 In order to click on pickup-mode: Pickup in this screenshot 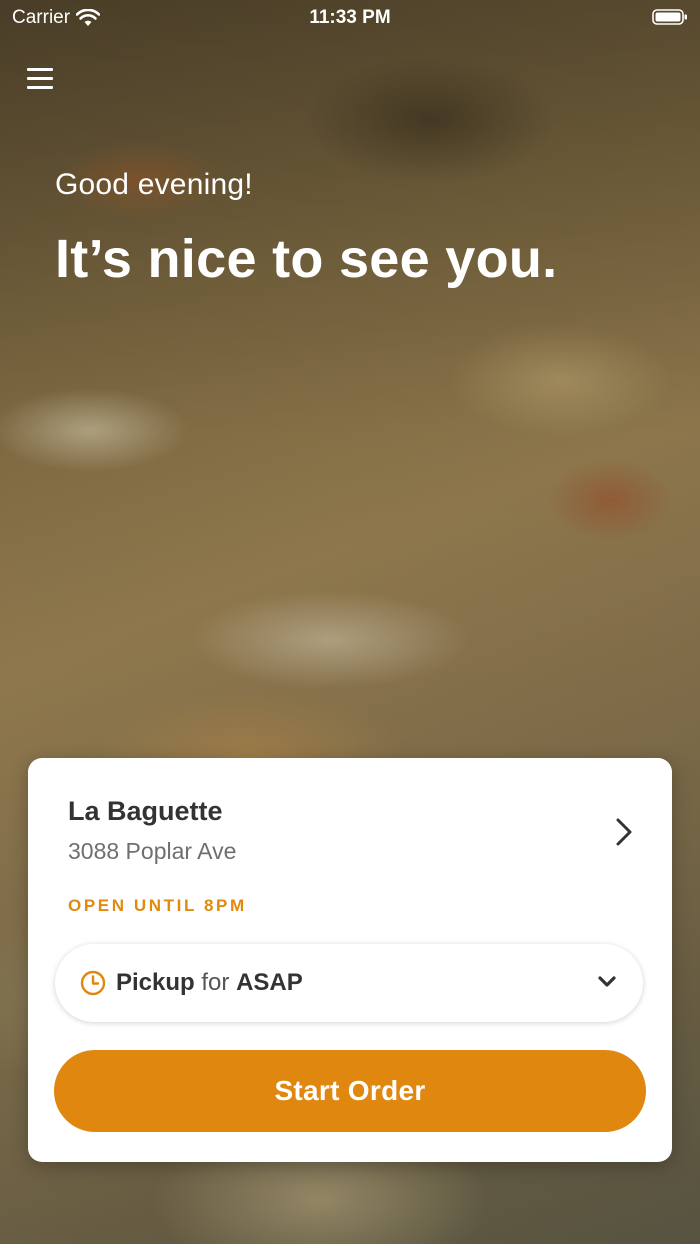, I will do `click(155, 982)`.